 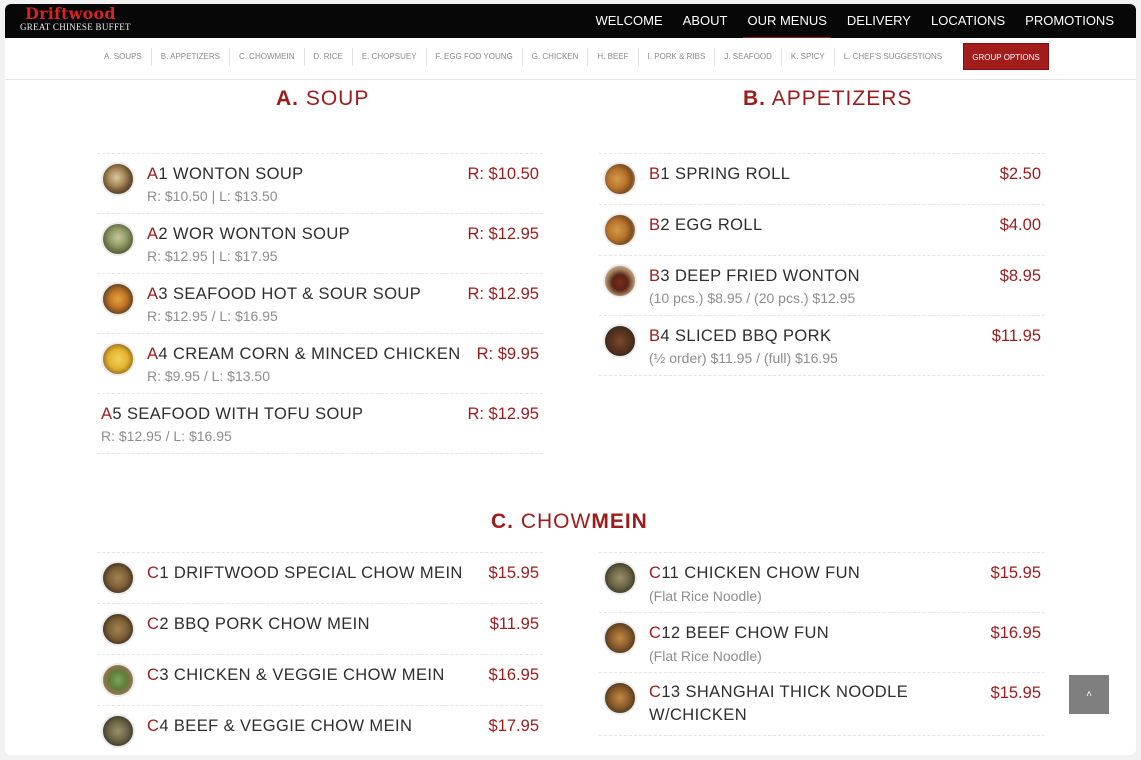 What do you see at coordinates (329, 57) in the screenshot?
I see `subnav-rice: D. RICE` at bounding box center [329, 57].